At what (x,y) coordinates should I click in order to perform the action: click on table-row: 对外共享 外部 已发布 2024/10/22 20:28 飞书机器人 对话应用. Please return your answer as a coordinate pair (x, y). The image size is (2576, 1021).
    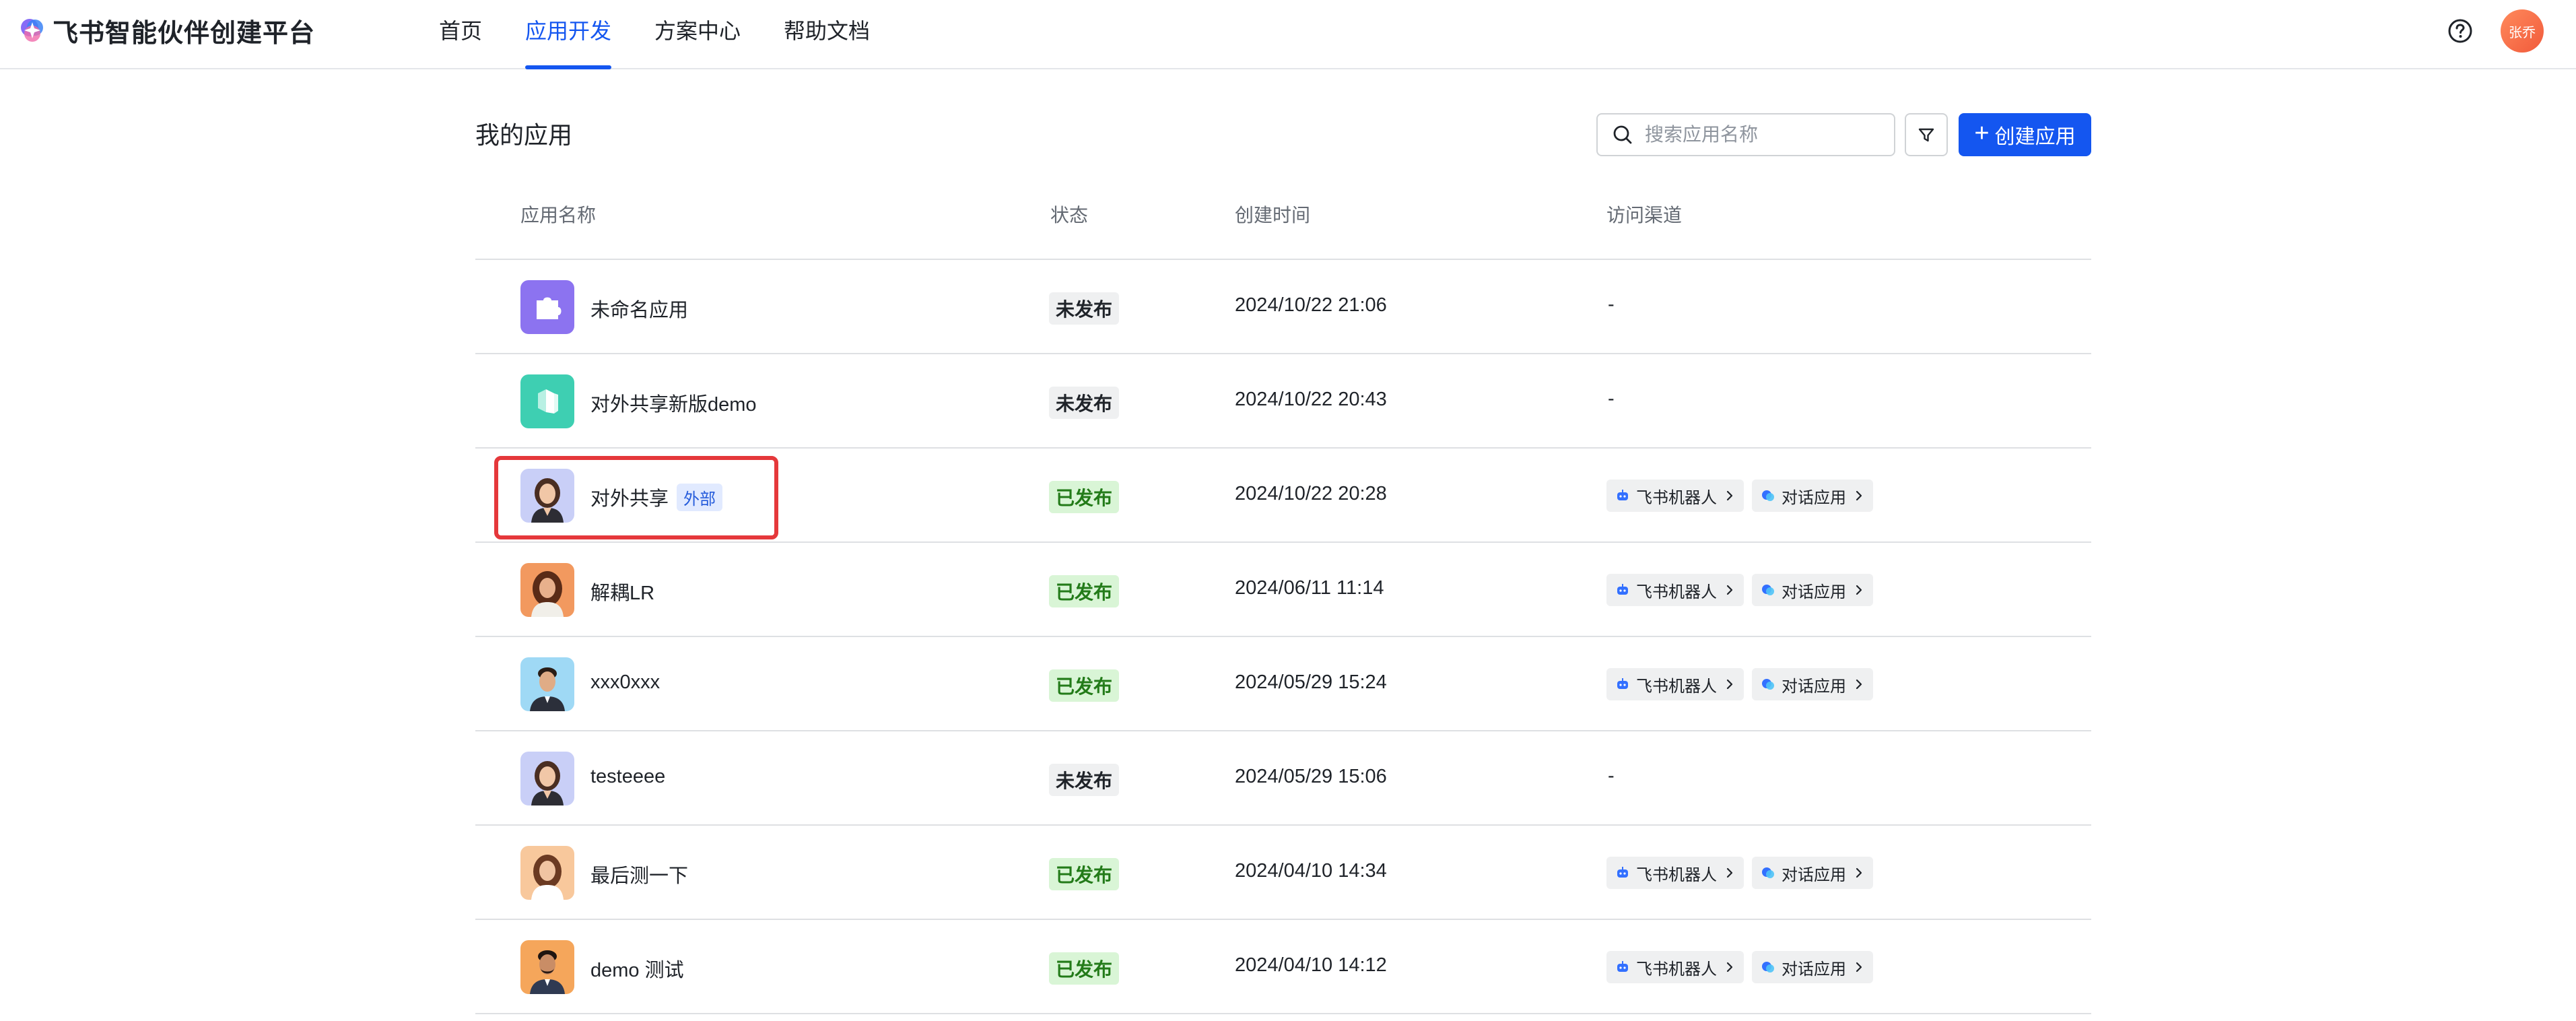
    Looking at the image, I should click on (1283, 496).